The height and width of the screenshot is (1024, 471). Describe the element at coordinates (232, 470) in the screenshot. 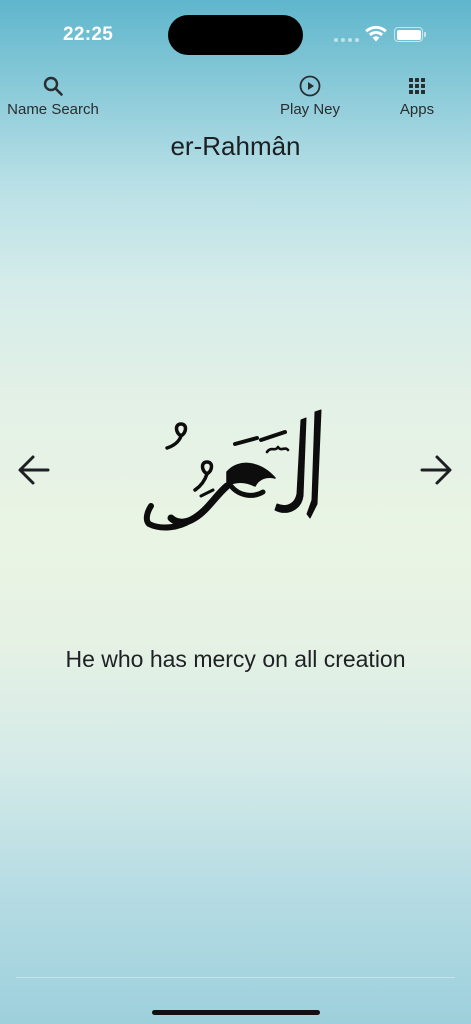

I see `calligraphy-image` at that location.